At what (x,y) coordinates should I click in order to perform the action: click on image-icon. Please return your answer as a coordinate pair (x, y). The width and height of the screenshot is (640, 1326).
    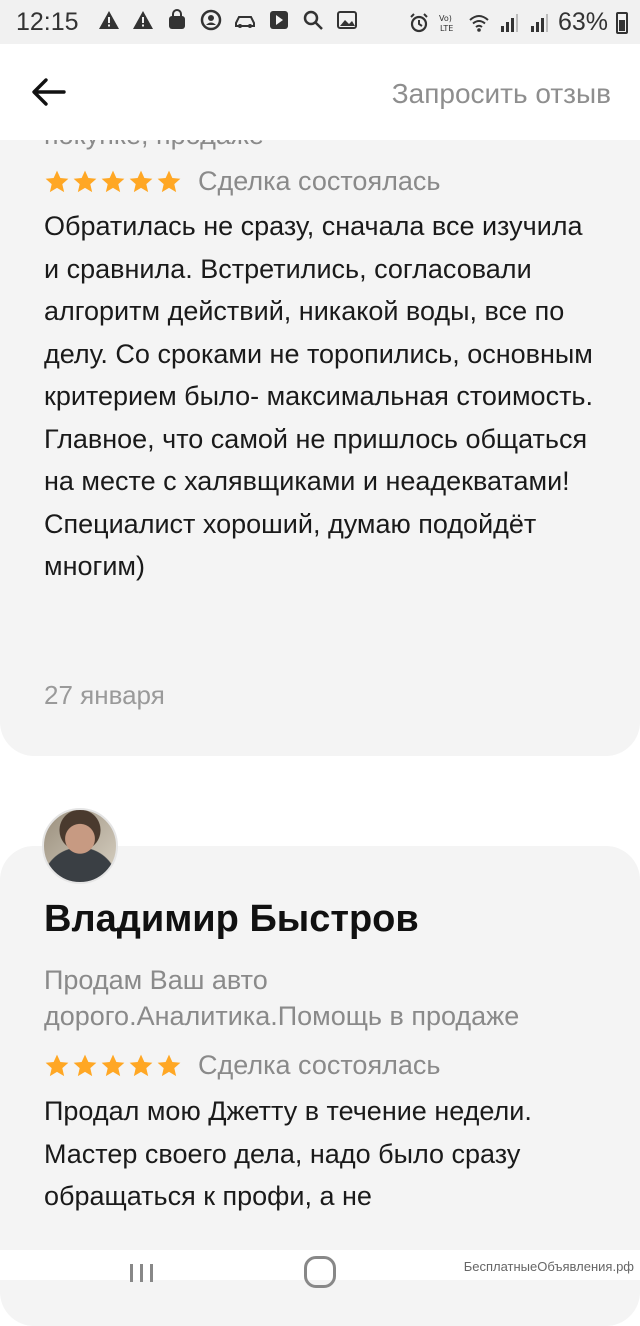
    Looking at the image, I should click on (347, 20).